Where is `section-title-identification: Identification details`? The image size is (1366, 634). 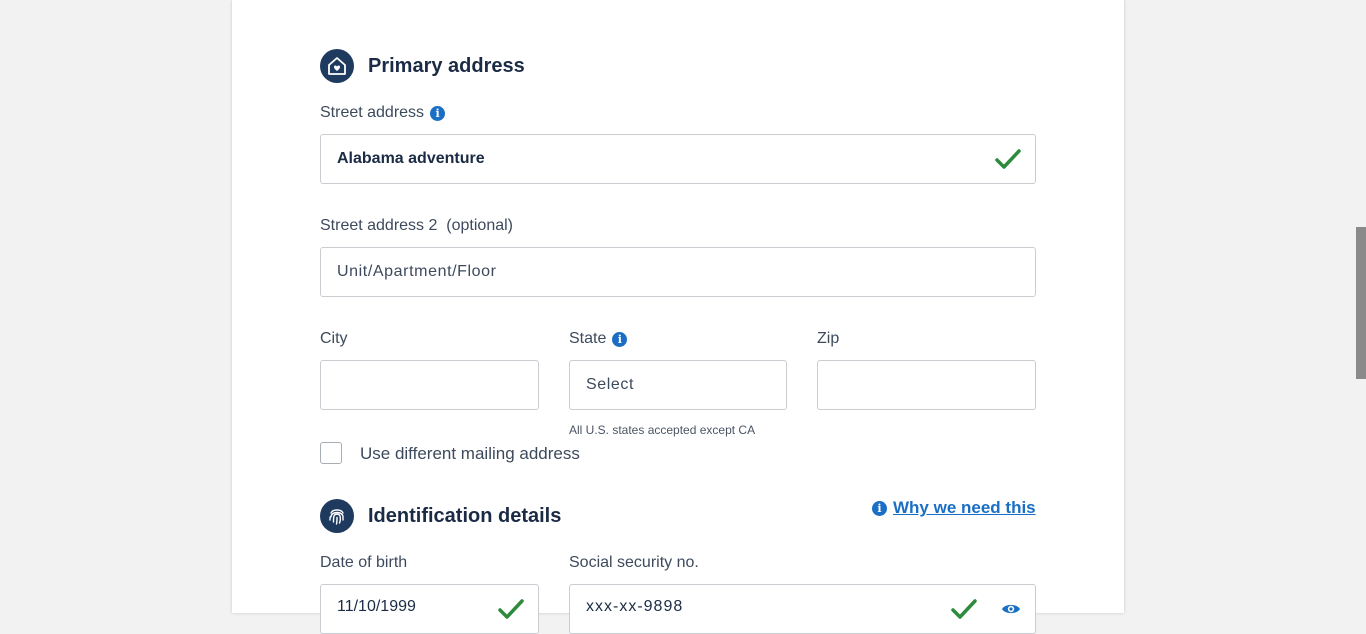
section-title-identification: Identification details is located at coordinates (465, 515).